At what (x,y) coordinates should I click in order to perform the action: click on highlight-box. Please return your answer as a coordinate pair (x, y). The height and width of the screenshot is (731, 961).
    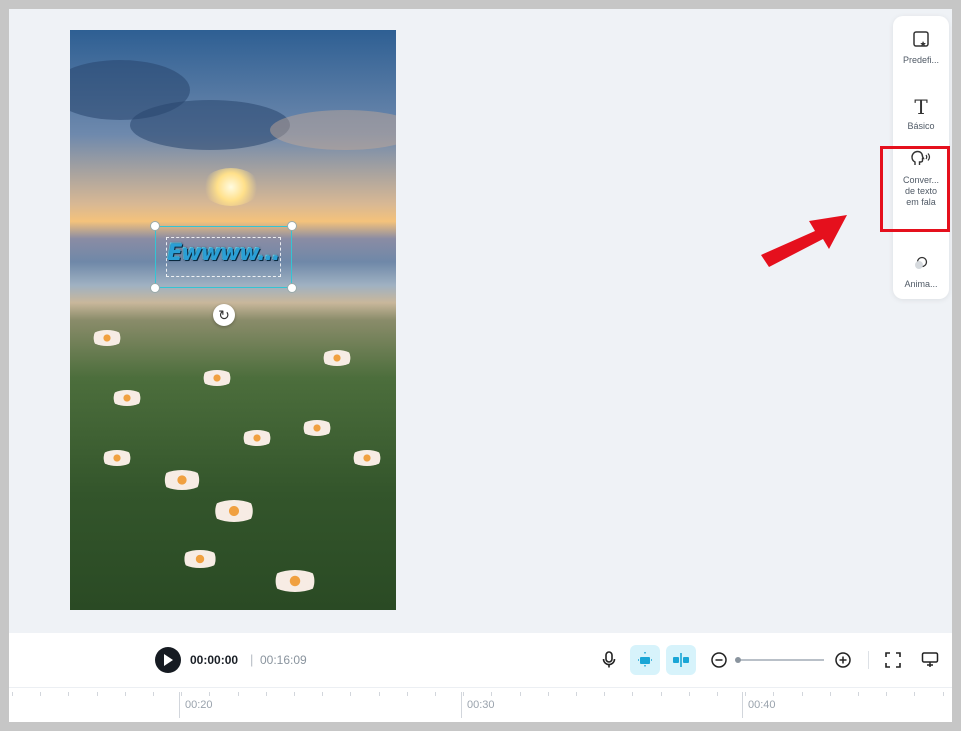
    Looking at the image, I should click on (915, 189).